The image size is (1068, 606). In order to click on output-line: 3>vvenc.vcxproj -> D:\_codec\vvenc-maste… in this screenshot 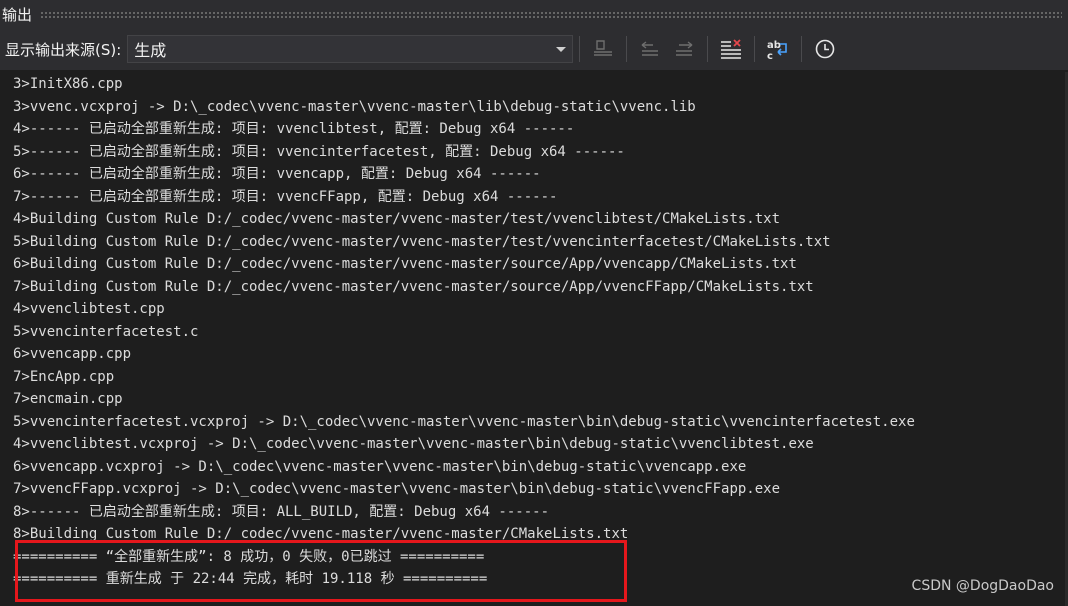, I will do `click(354, 106)`.